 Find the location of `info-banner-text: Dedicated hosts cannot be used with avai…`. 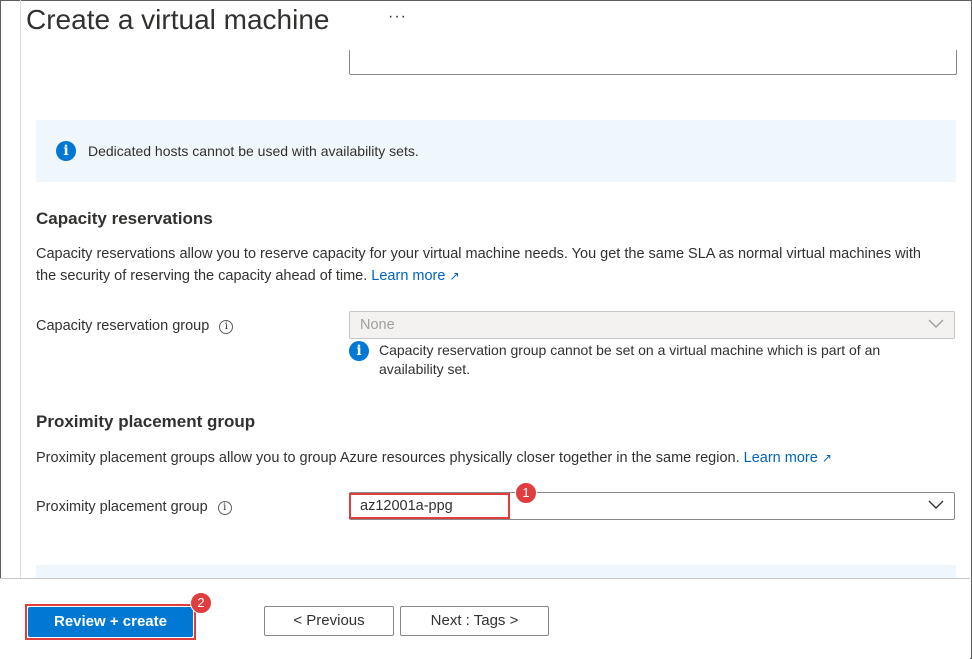

info-banner-text: Dedicated hosts cannot be used with avai… is located at coordinates (253, 151).